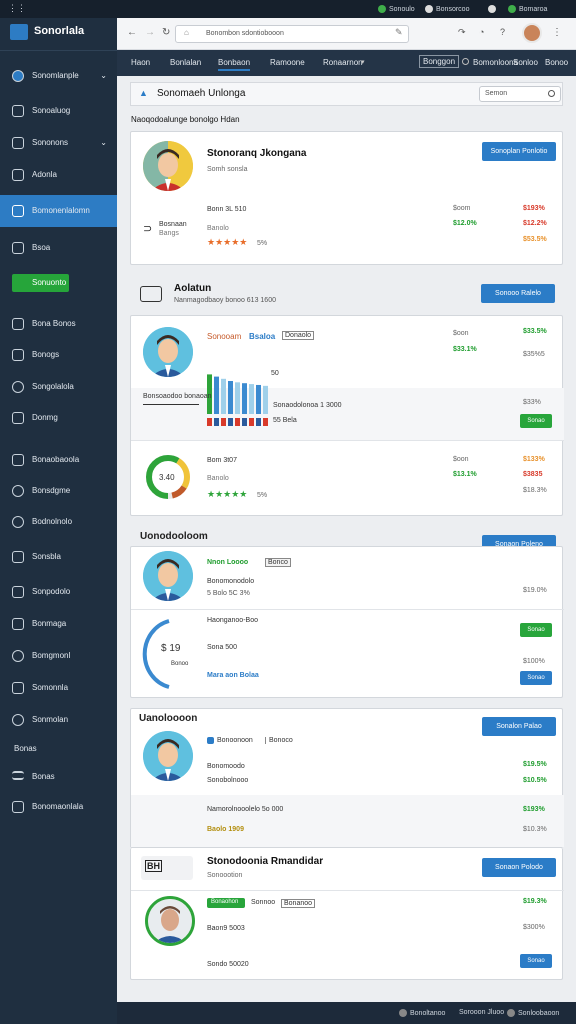 The width and height of the screenshot is (576, 1024). What do you see at coordinates (346, 1013) in the screenshot?
I see `status-footer: Bonoltanoo Sorooon Jluoo Sonloobaoon` at bounding box center [346, 1013].